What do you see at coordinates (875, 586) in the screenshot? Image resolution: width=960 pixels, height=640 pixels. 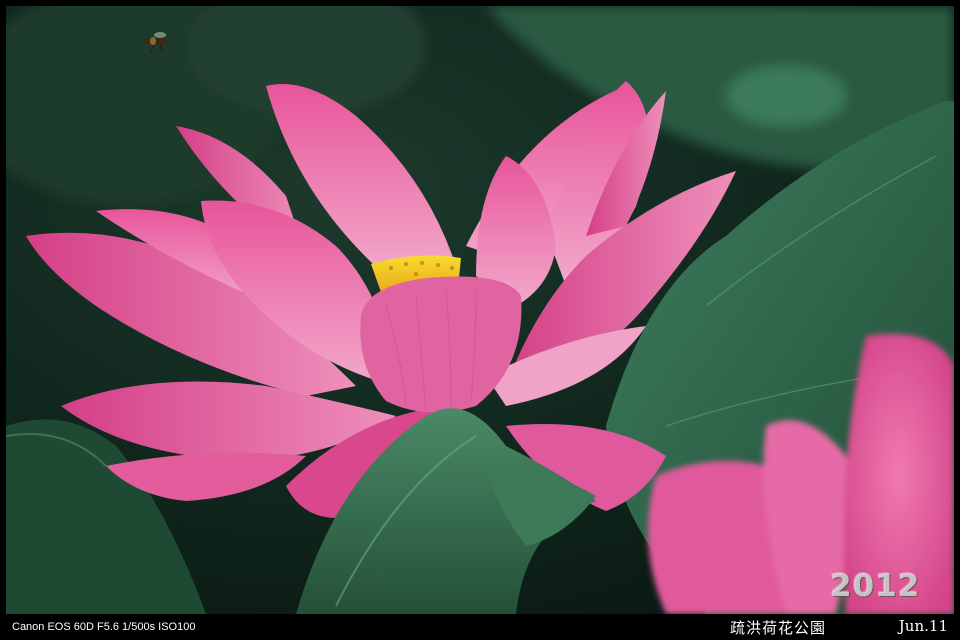 I see `year-watermark: 2012` at bounding box center [875, 586].